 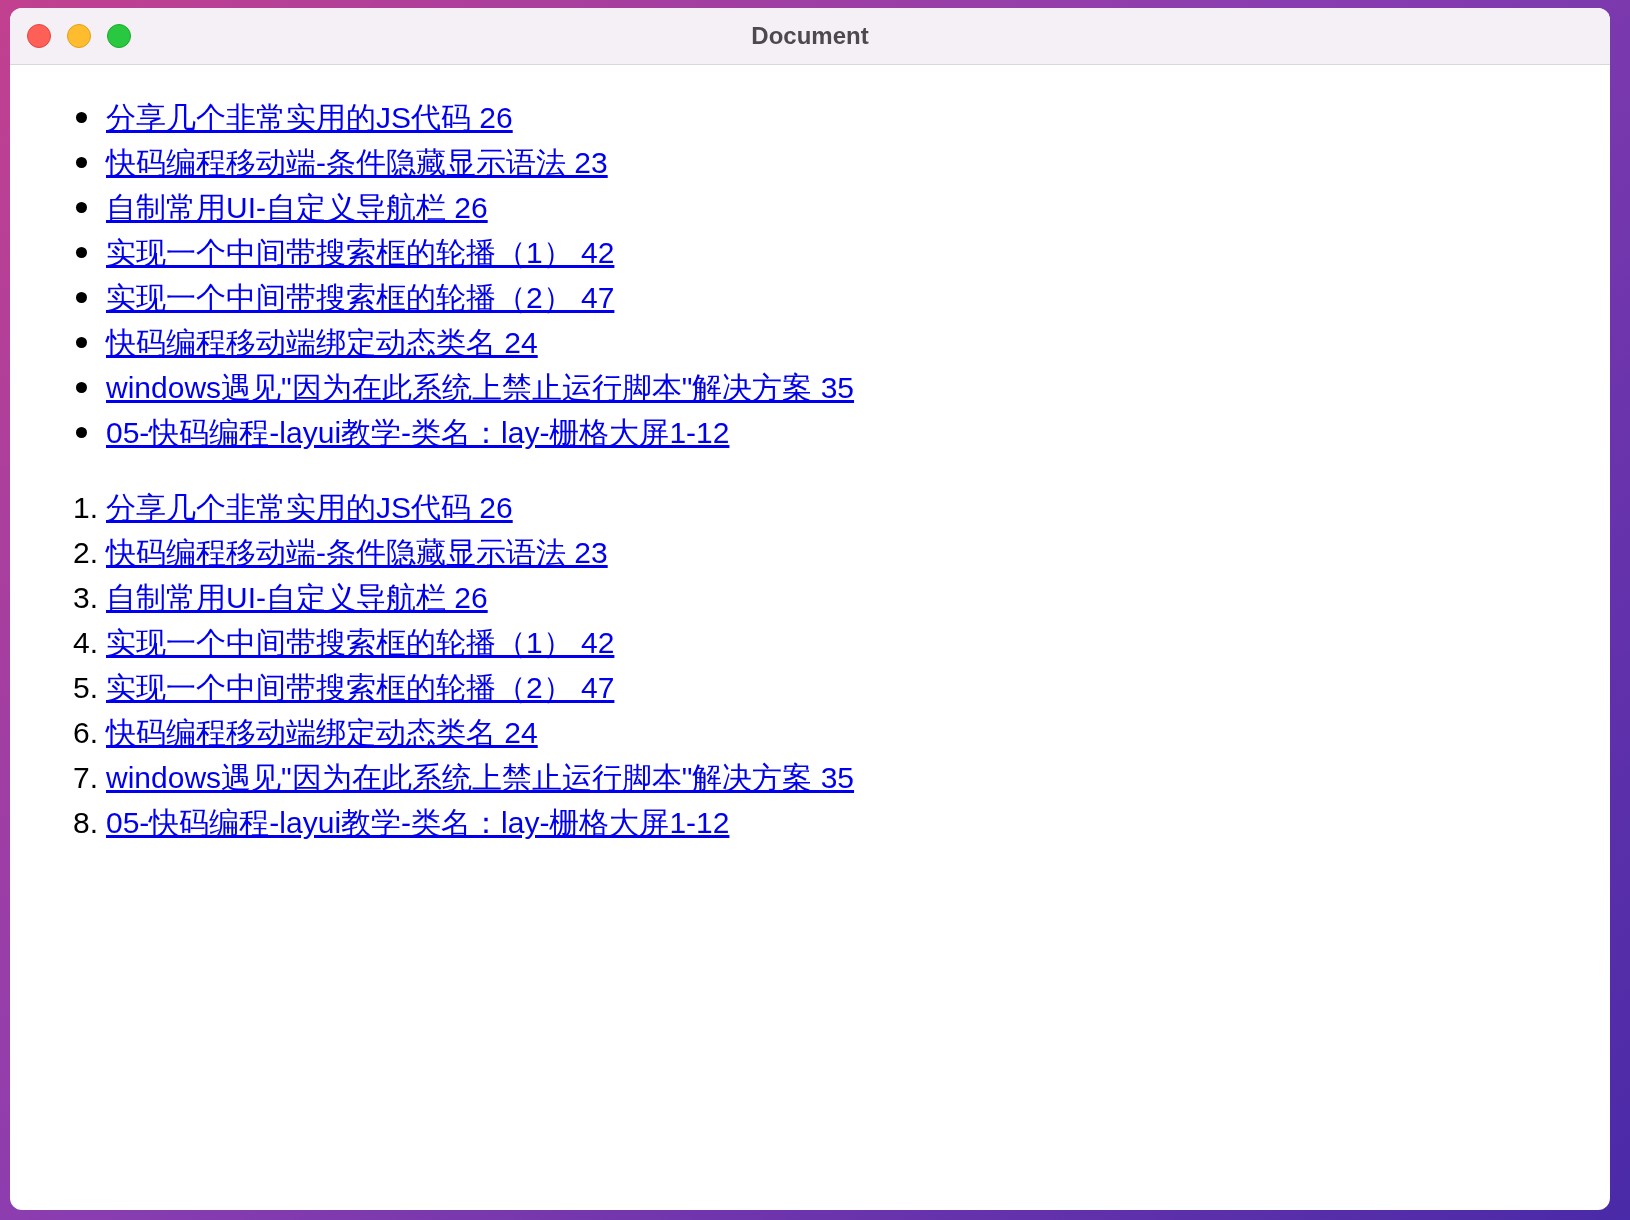 I want to click on list-number: 1., so click(x=85, y=508).